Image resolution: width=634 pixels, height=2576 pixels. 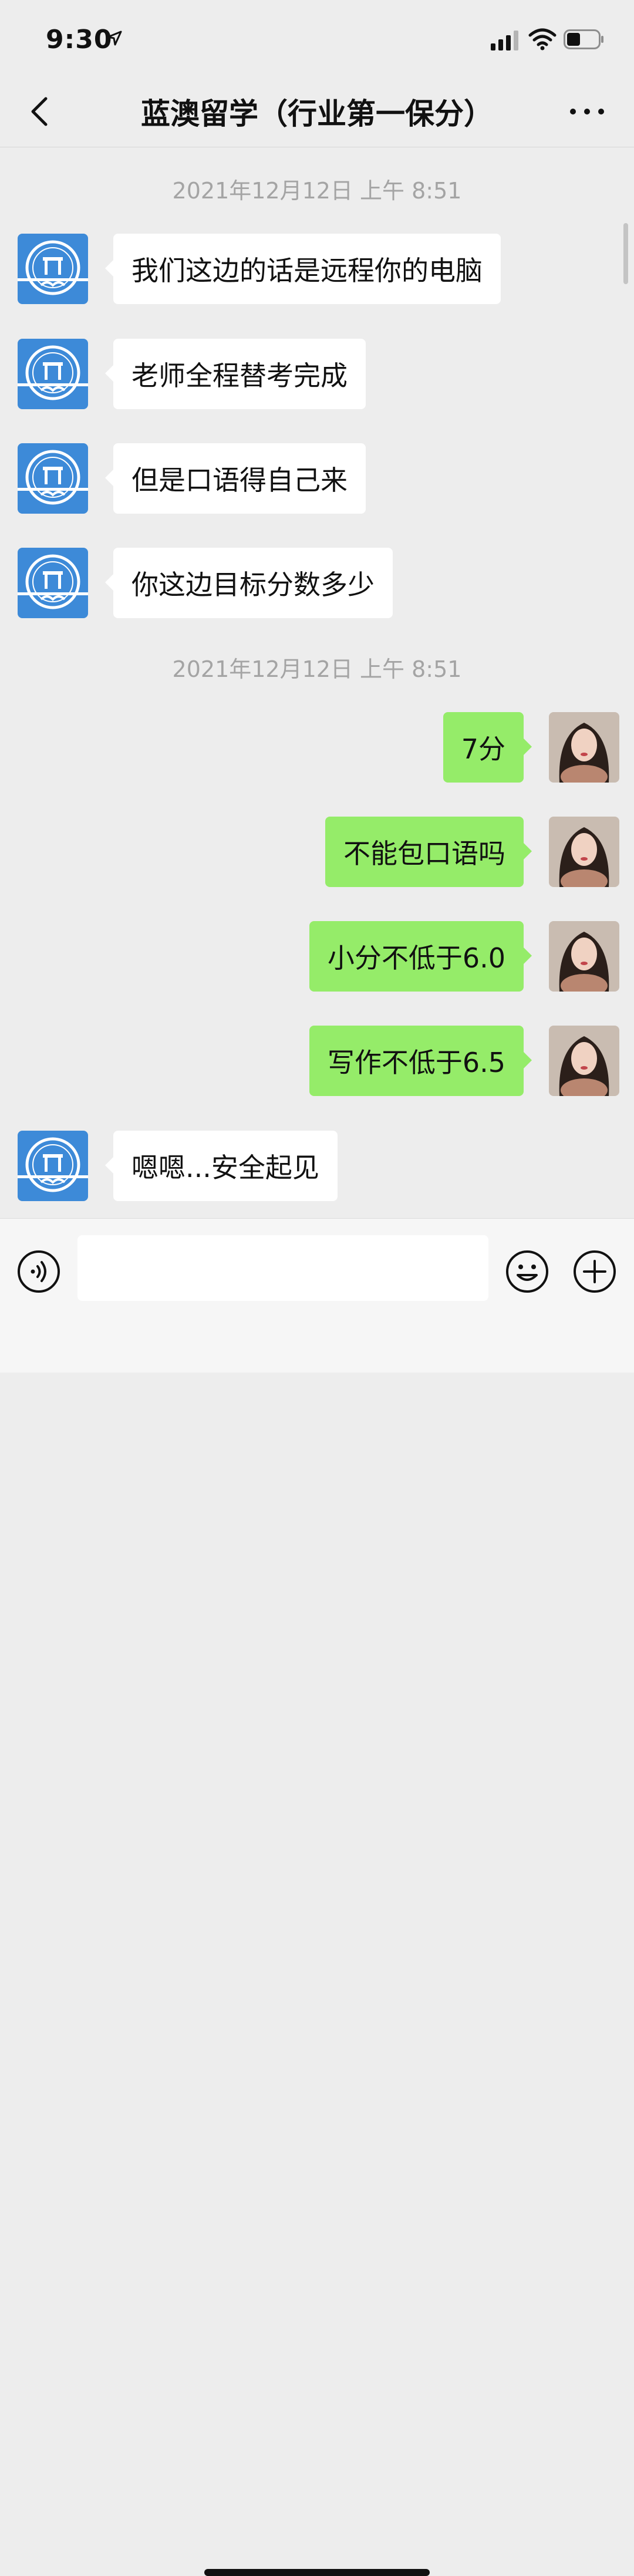 I want to click on wifi-icon, so click(x=542, y=39).